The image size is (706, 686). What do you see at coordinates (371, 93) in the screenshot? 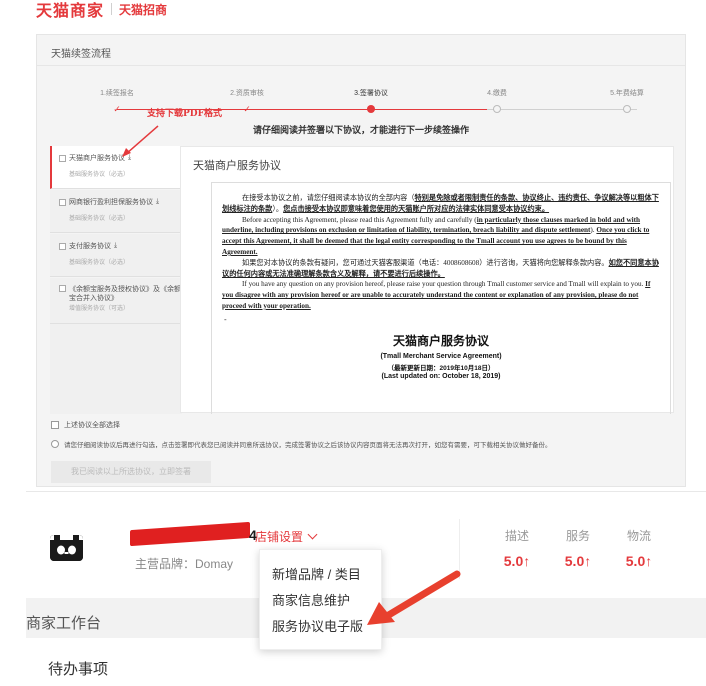
I see `step-label: 3.签署协议` at bounding box center [371, 93].